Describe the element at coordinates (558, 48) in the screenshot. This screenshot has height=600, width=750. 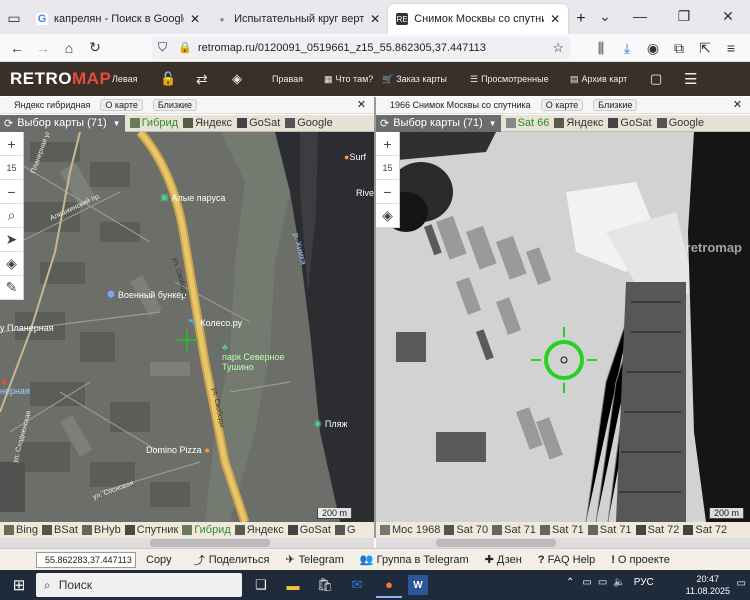
I see `bookmark-star-icon: ☆` at that location.